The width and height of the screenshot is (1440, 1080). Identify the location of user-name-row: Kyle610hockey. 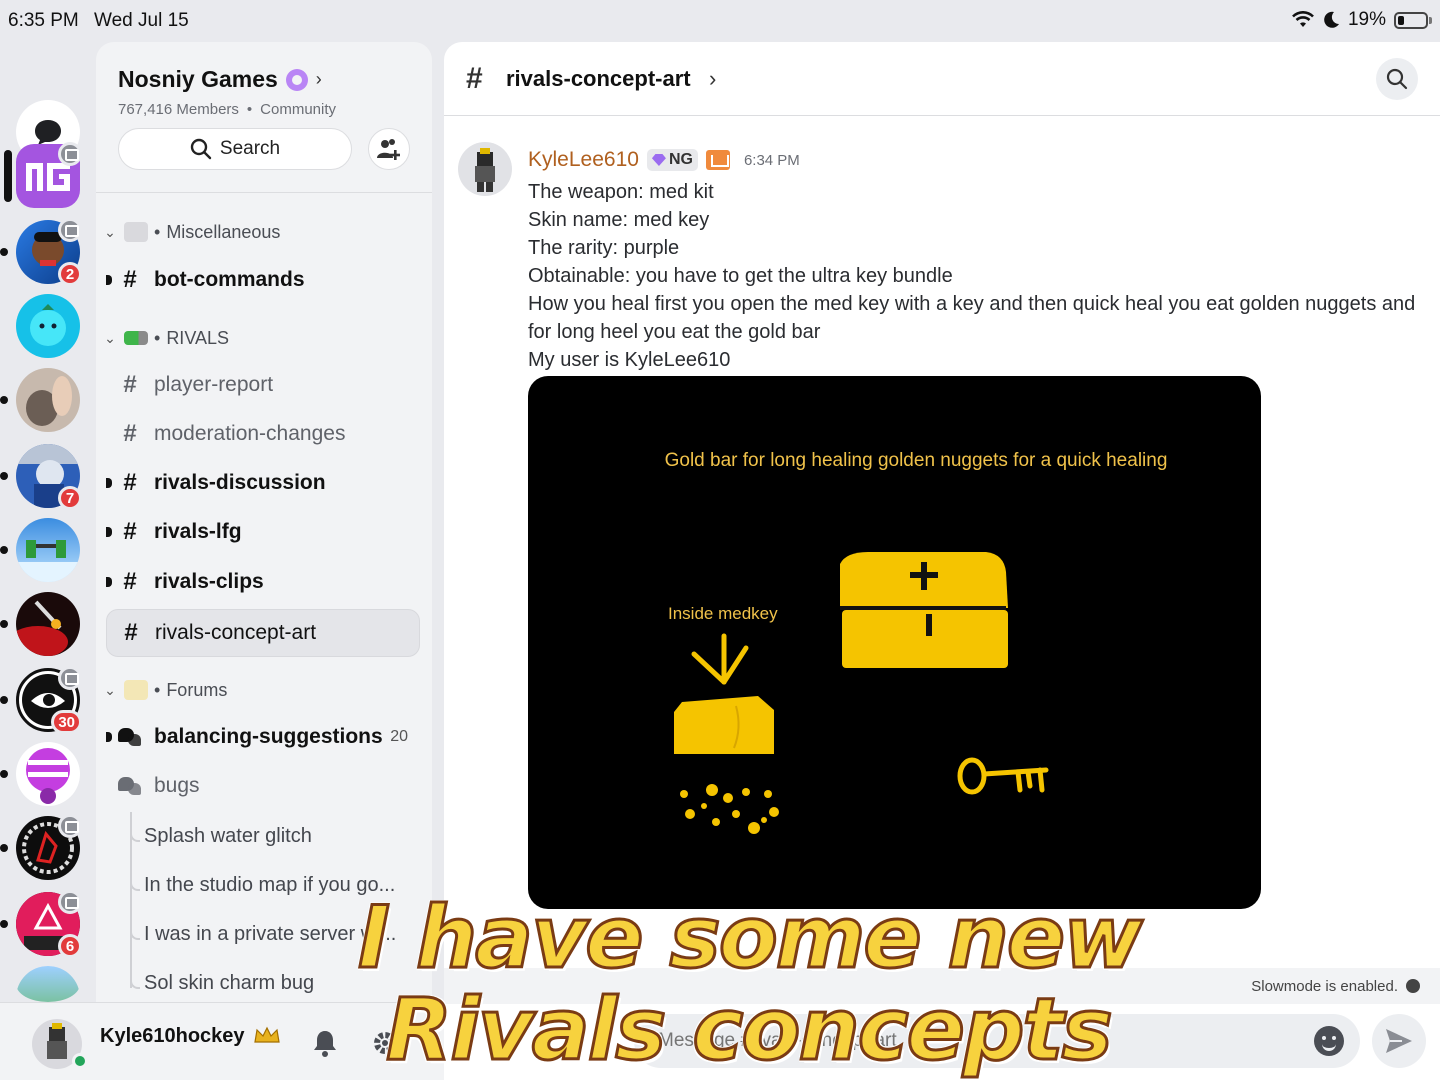
(190, 1036).